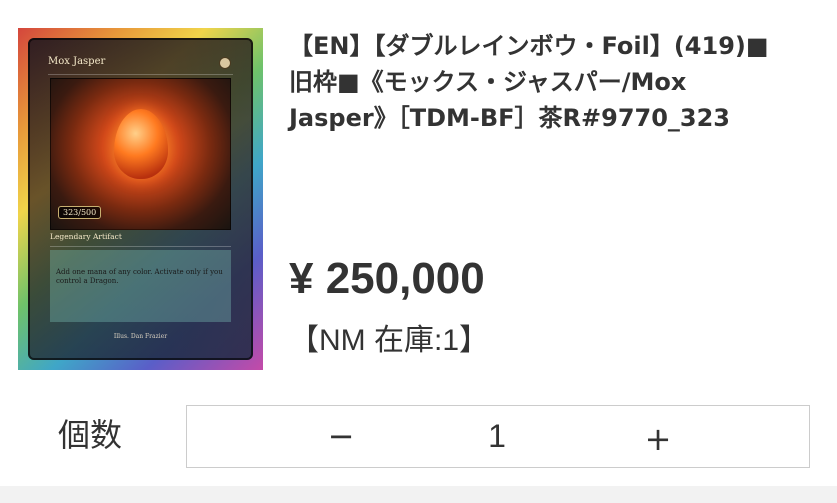 The width and height of the screenshot is (837, 503). I want to click on quantity-label: 個数, so click(90, 435).